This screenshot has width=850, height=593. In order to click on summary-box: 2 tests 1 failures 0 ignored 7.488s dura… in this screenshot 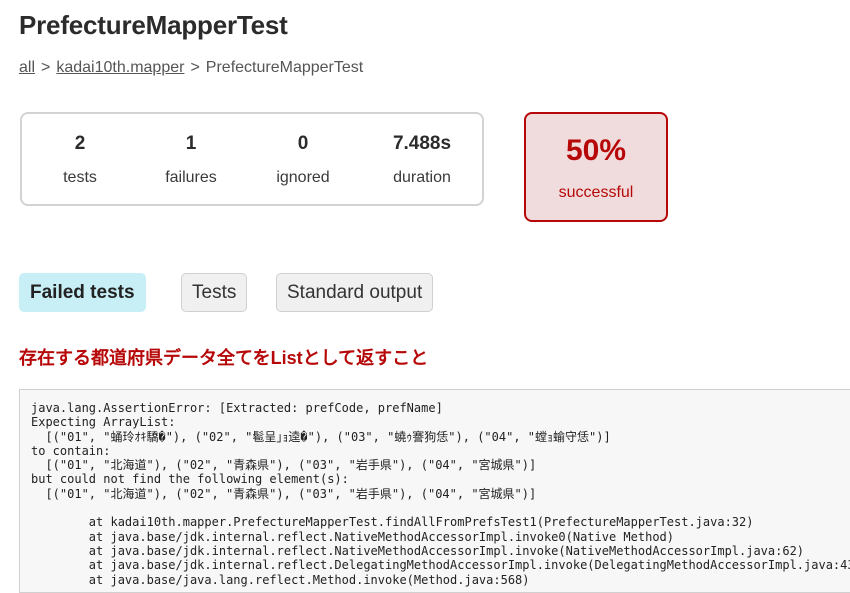, I will do `click(252, 159)`.